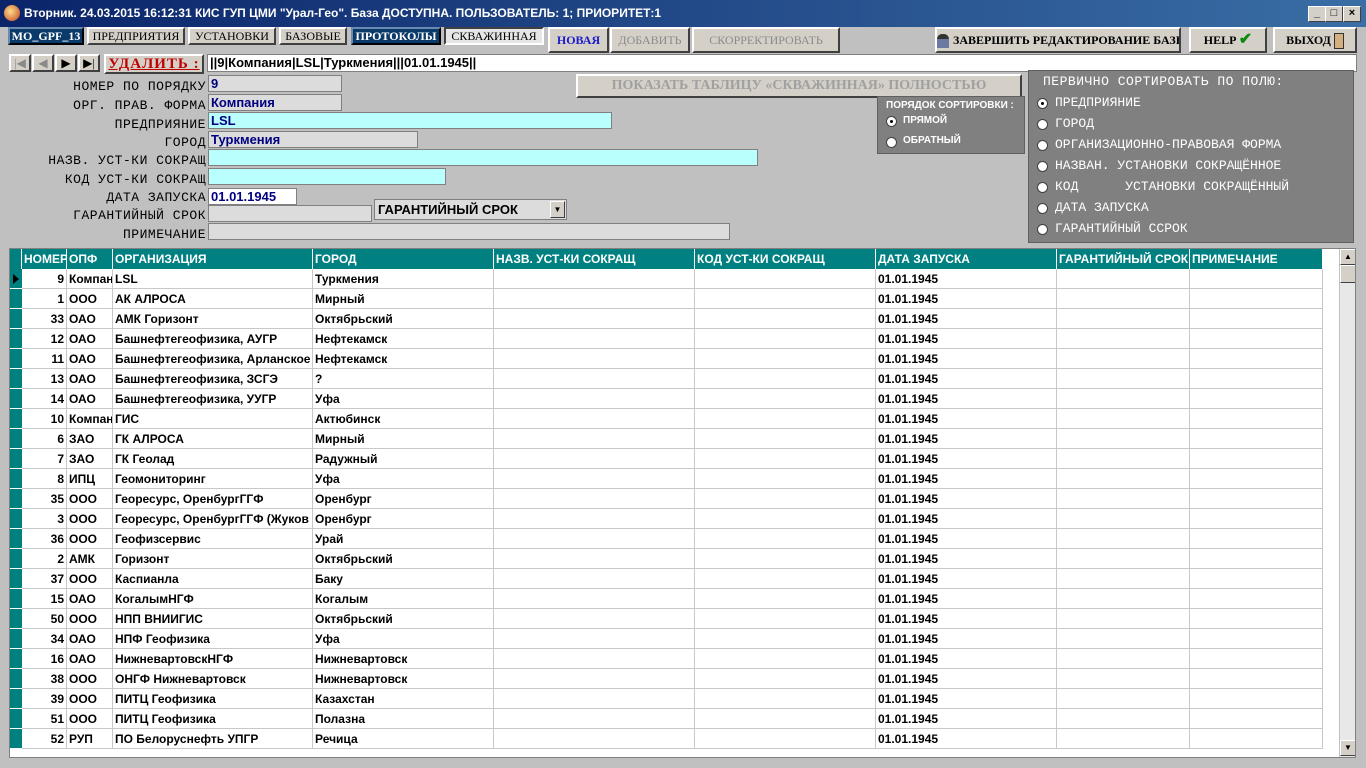 This screenshot has width=1366, height=768. Describe the element at coordinates (594, 259) in the screenshot. I see `column-header: НАЗВ. УСТ-КИ СОКРАЩ` at that location.